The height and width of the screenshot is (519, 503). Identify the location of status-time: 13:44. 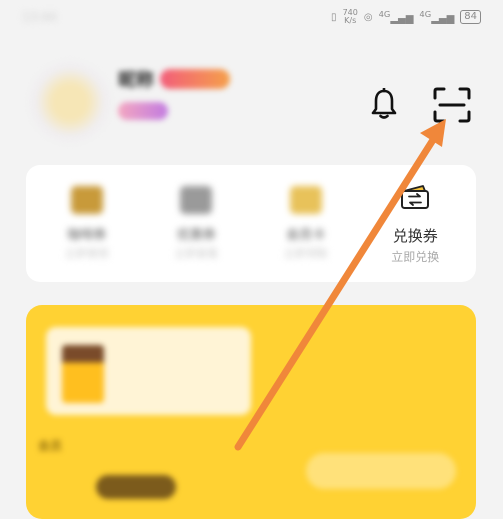
(39, 17).